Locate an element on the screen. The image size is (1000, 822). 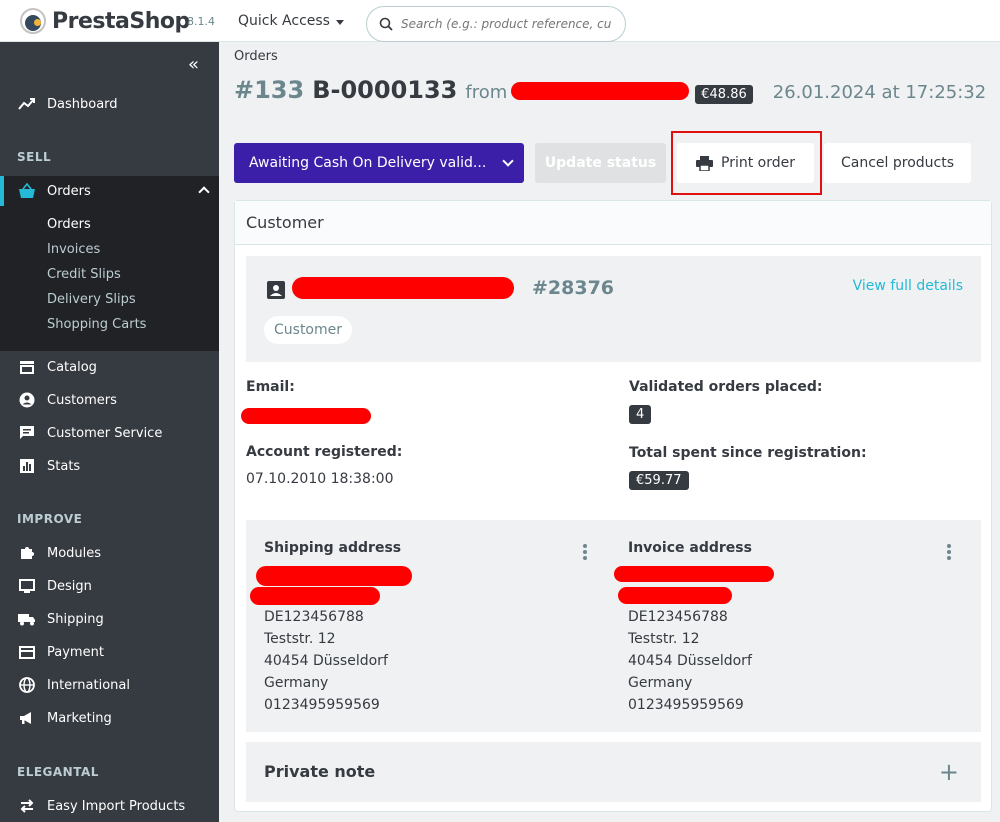
search-icon is located at coordinates (386, 24).